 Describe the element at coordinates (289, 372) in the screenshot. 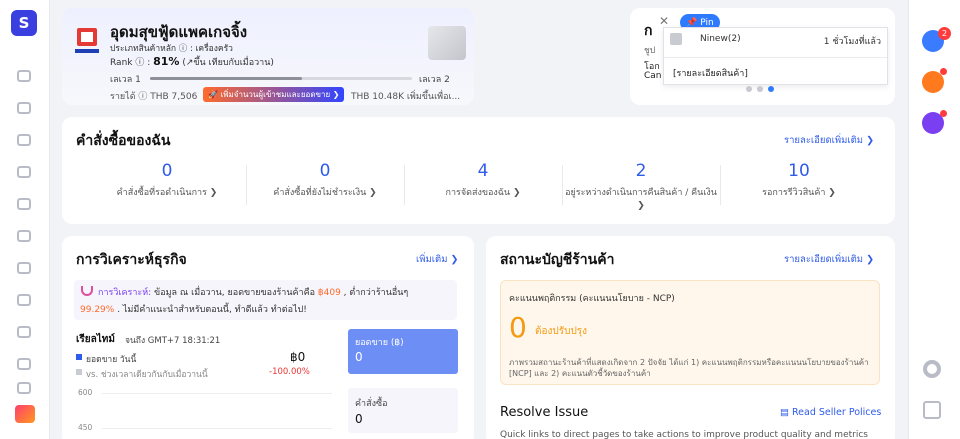

I see `today-sales-change: -100.00%` at that location.